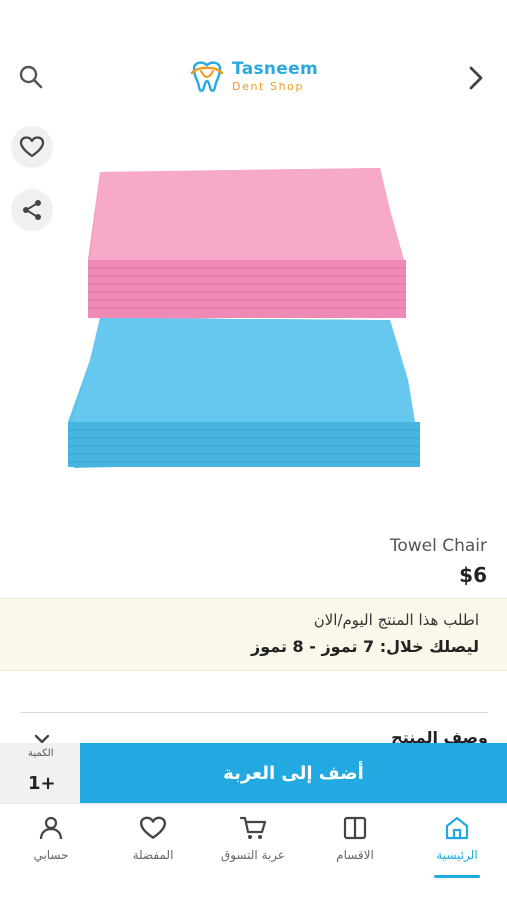 This screenshot has width=507, height=900. What do you see at coordinates (355, 828) in the screenshot?
I see `categories-icon` at bounding box center [355, 828].